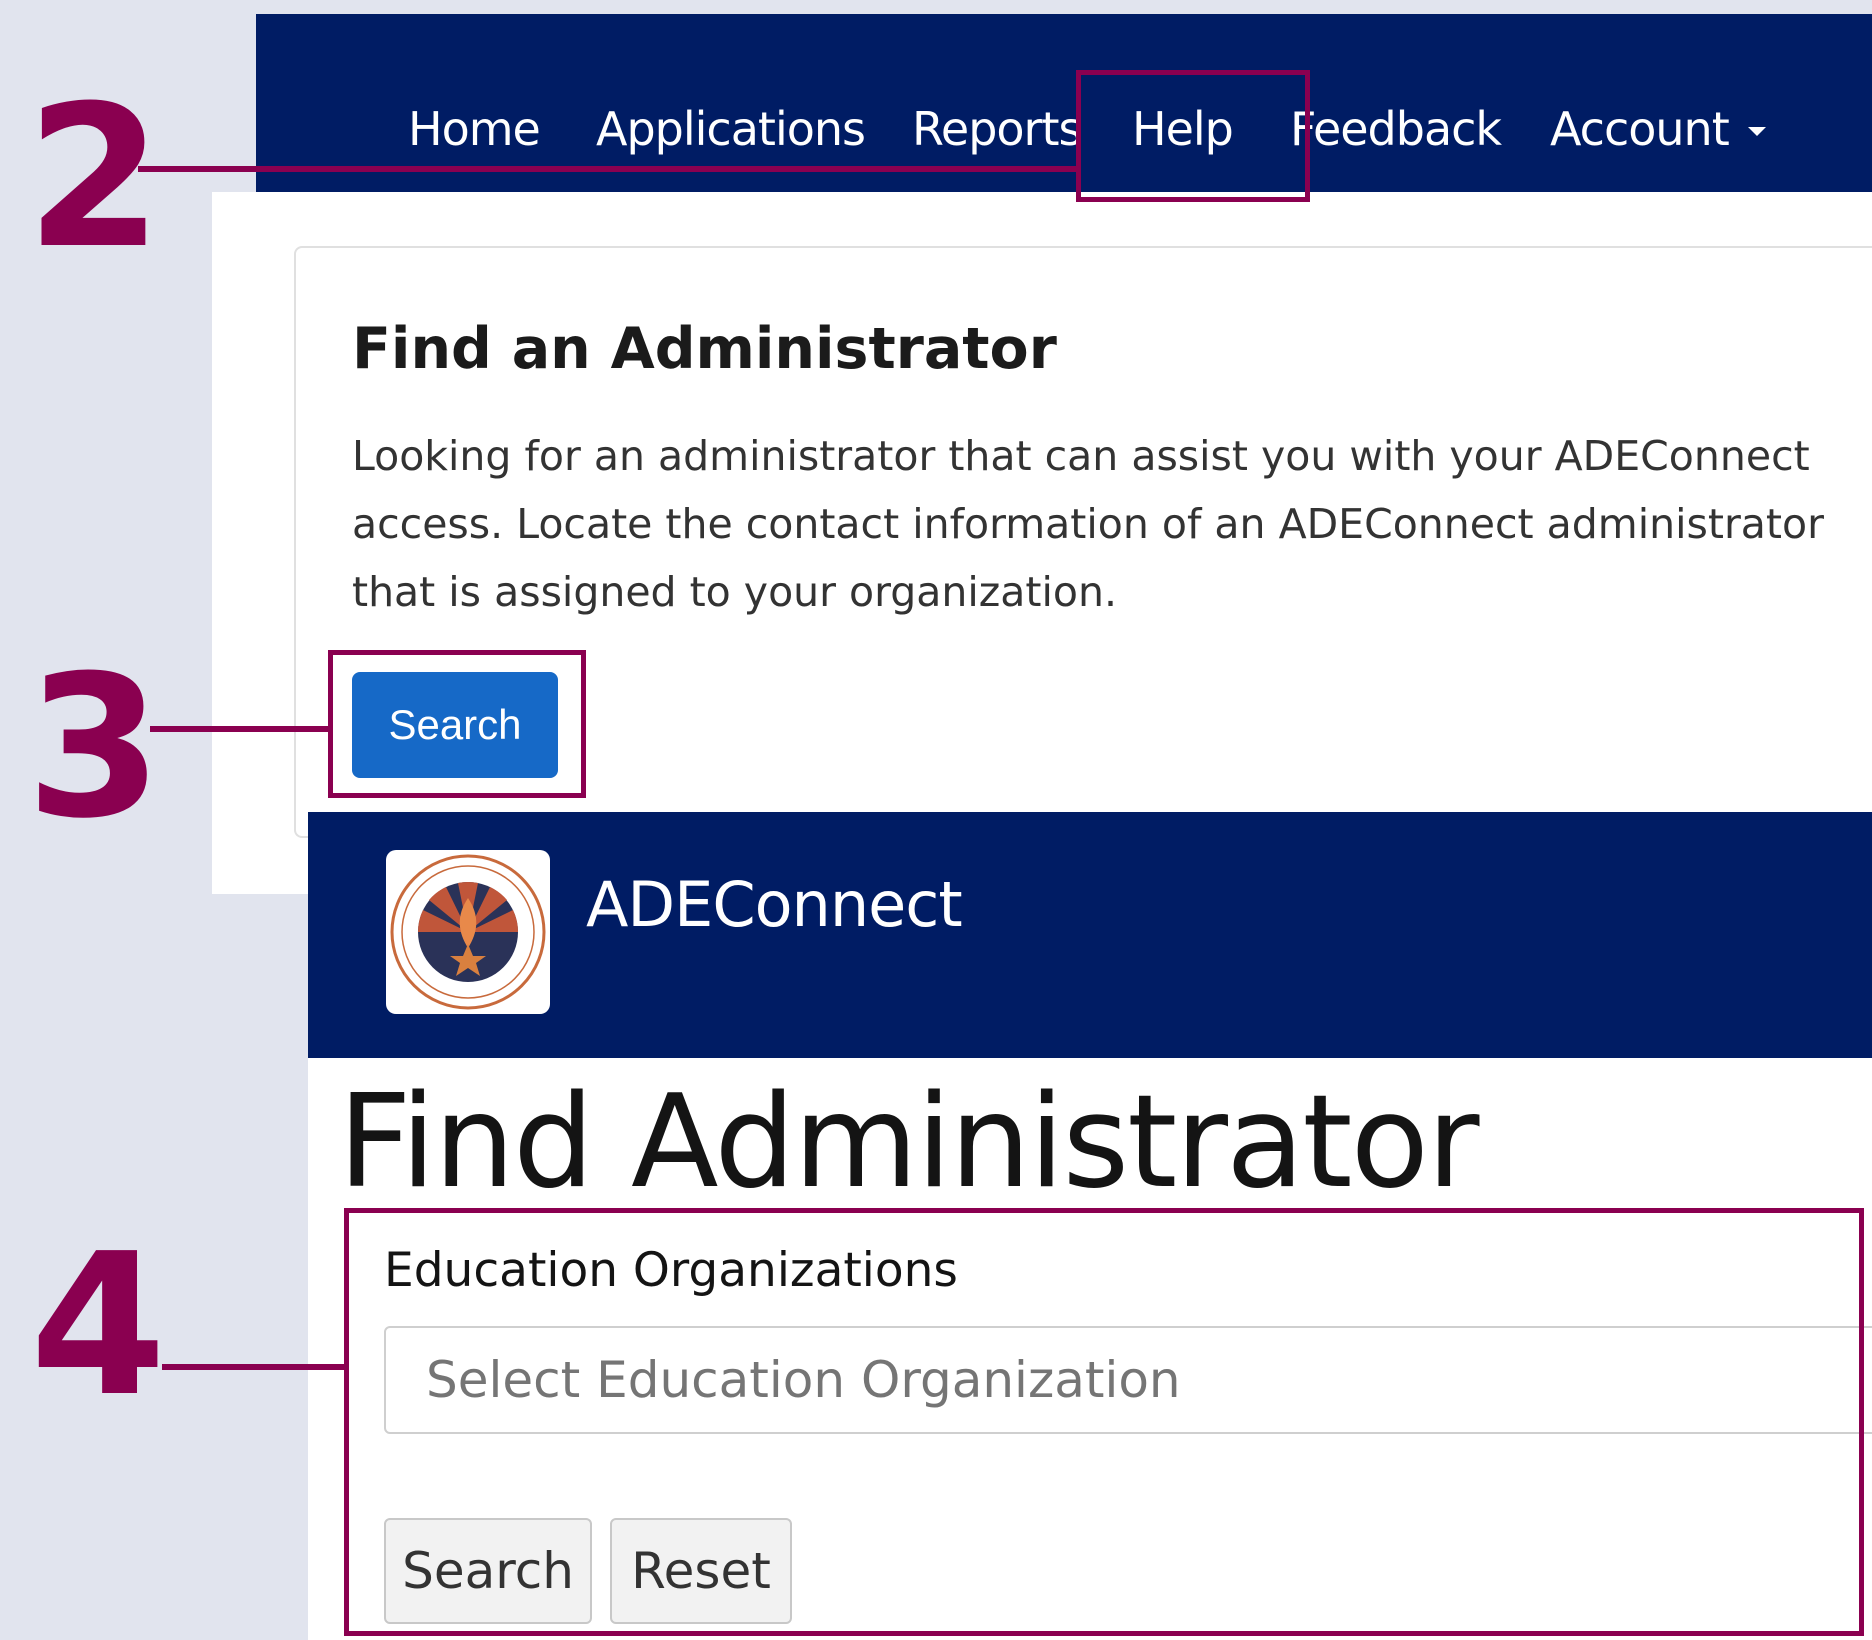 This screenshot has height=1640, width=1872. Describe the element at coordinates (457, 724) in the screenshot. I see `step-3-highlight` at that location.